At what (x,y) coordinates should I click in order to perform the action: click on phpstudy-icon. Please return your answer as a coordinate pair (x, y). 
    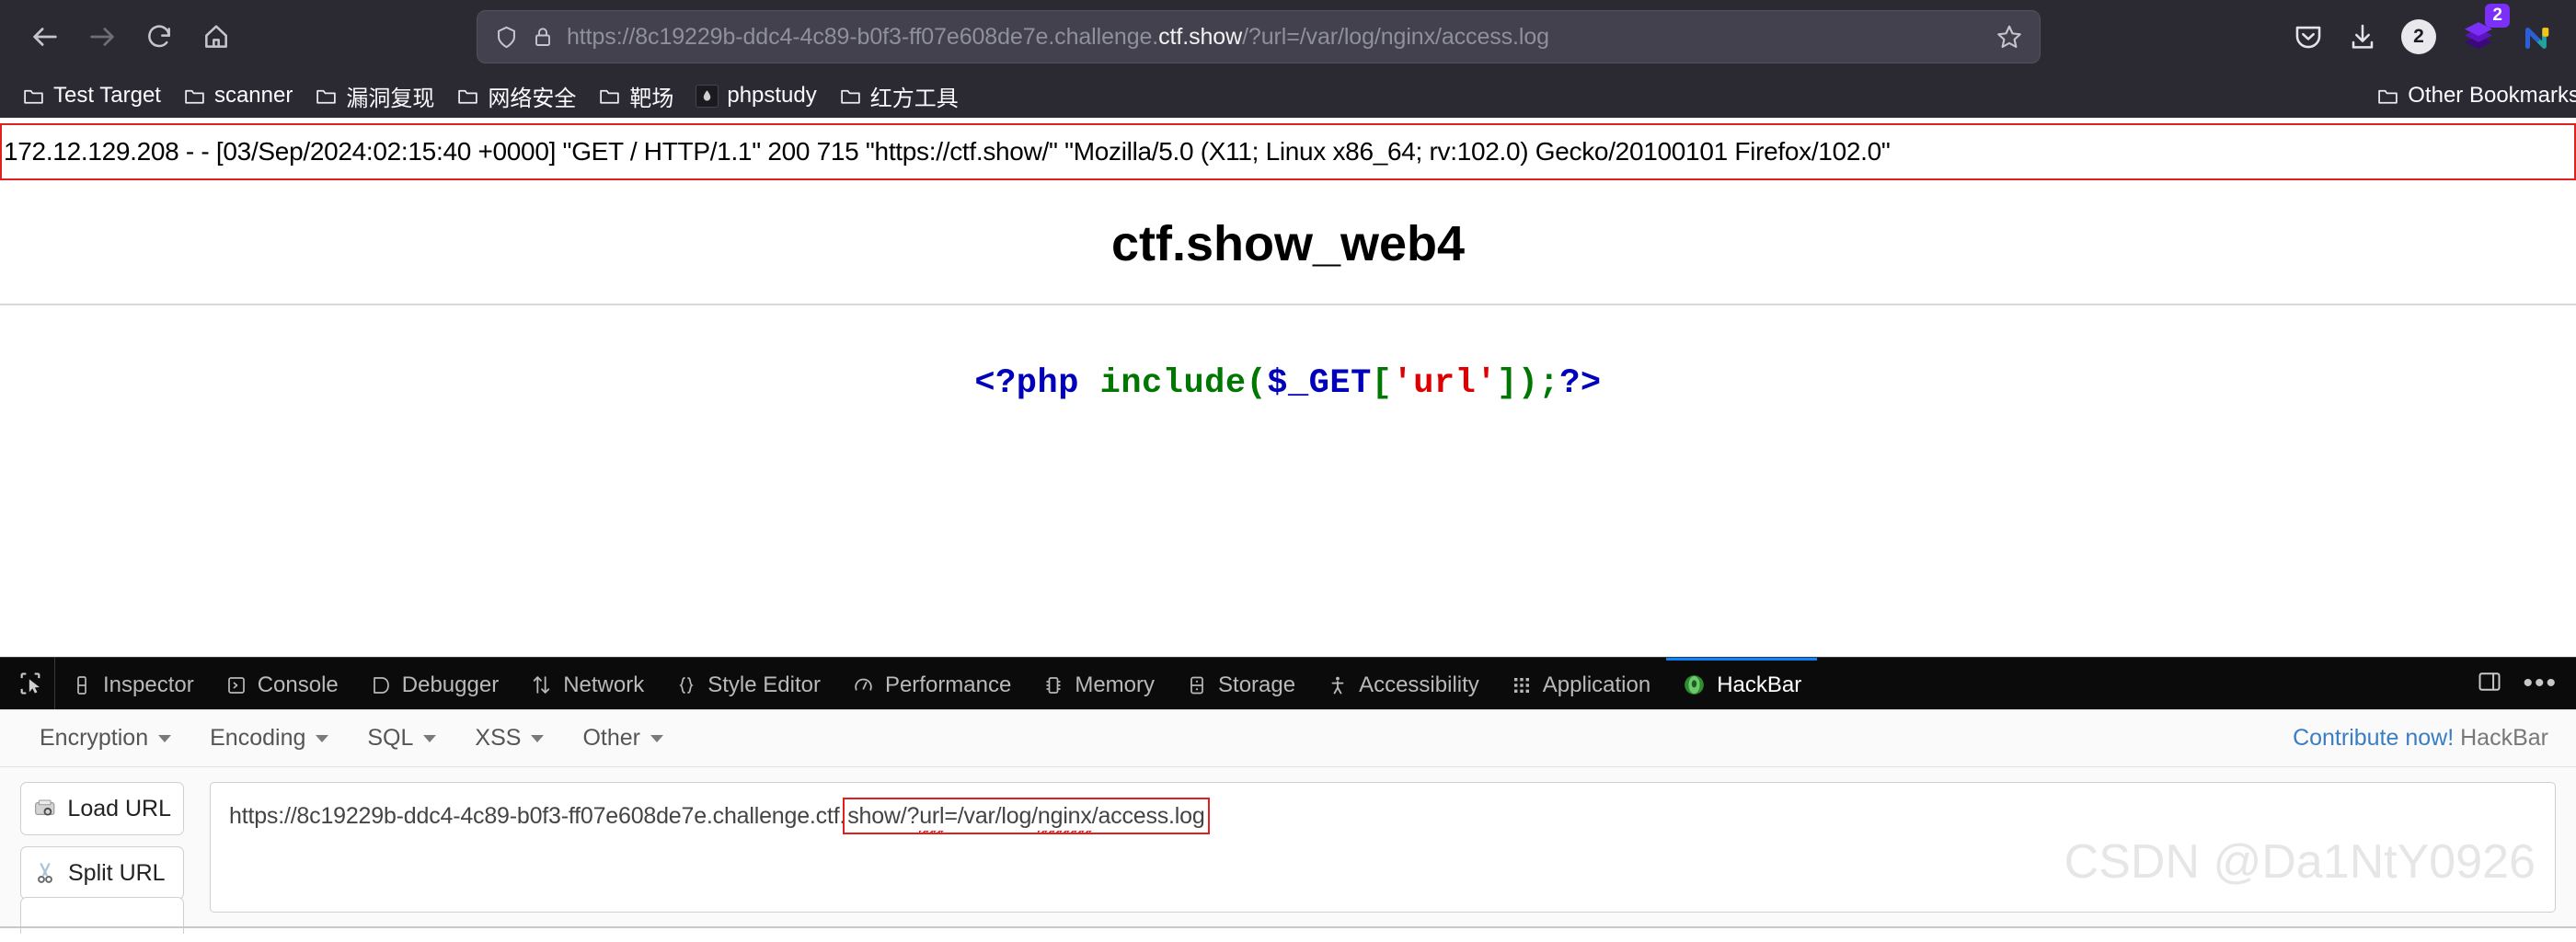
    Looking at the image, I should click on (707, 96).